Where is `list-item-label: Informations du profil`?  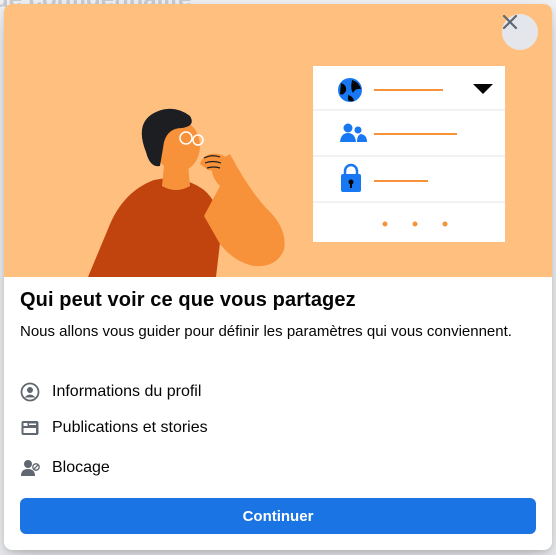 list-item-label: Informations du profil is located at coordinates (127, 391).